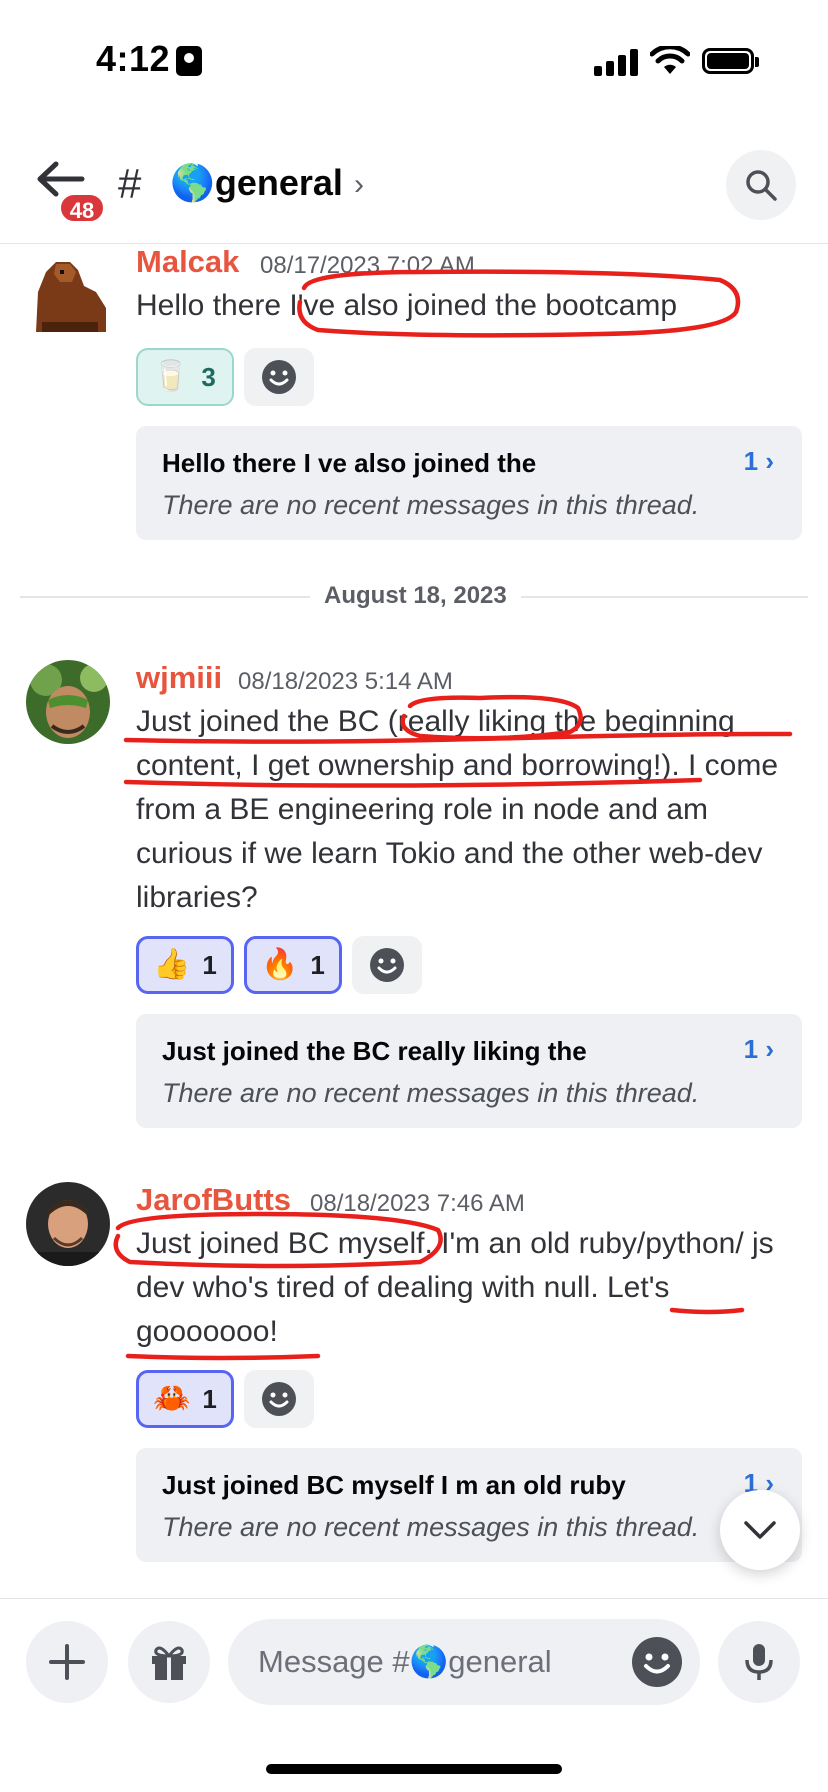 This screenshot has height=1792, width=828. I want to click on battery-icon, so click(730, 61).